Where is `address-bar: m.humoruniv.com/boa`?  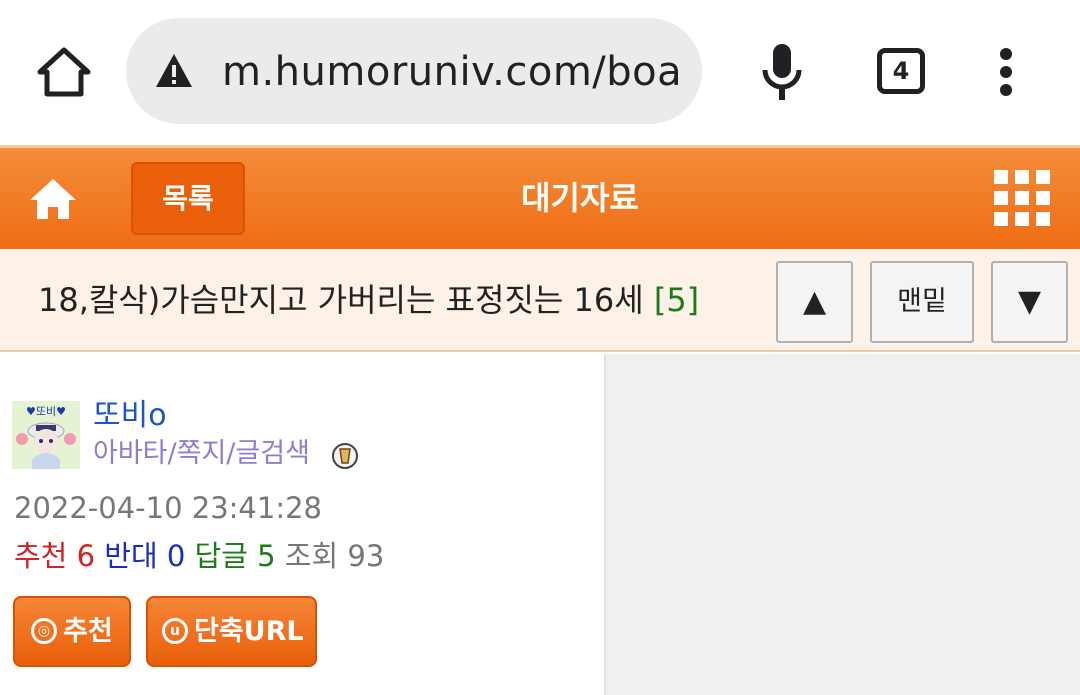
address-bar: m.humoruniv.com/boa is located at coordinates (414, 71).